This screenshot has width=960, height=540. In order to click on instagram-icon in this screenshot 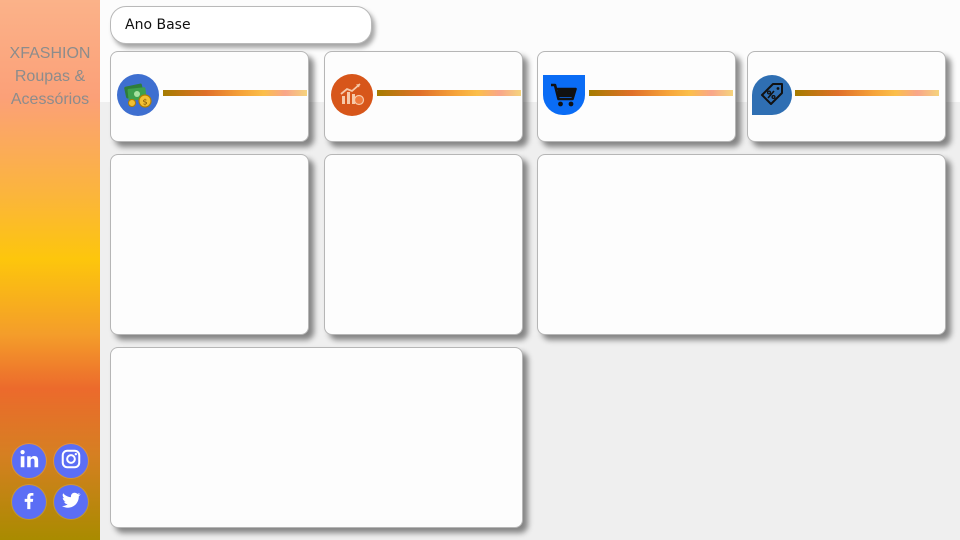, I will do `click(71, 461)`.